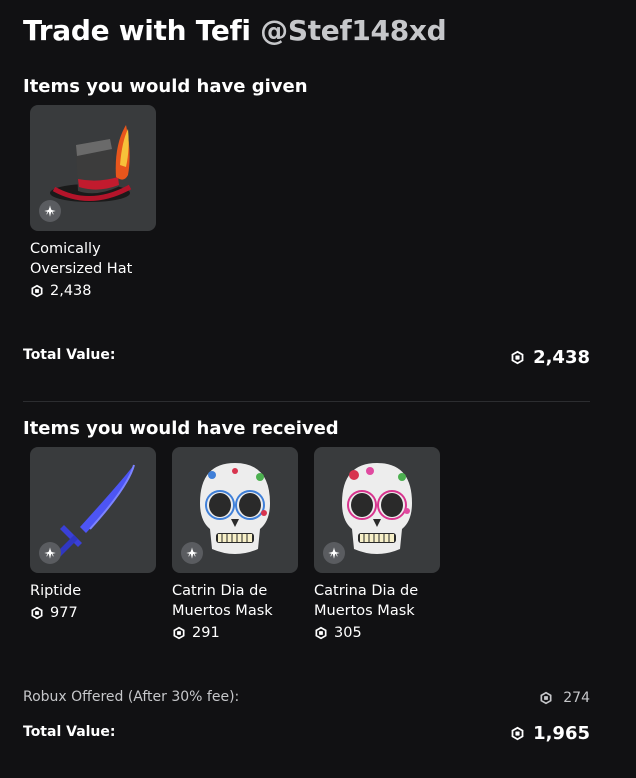  Describe the element at coordinates (71, 291) in the screenshot. I see `item-price-value: 2,438` at that location.